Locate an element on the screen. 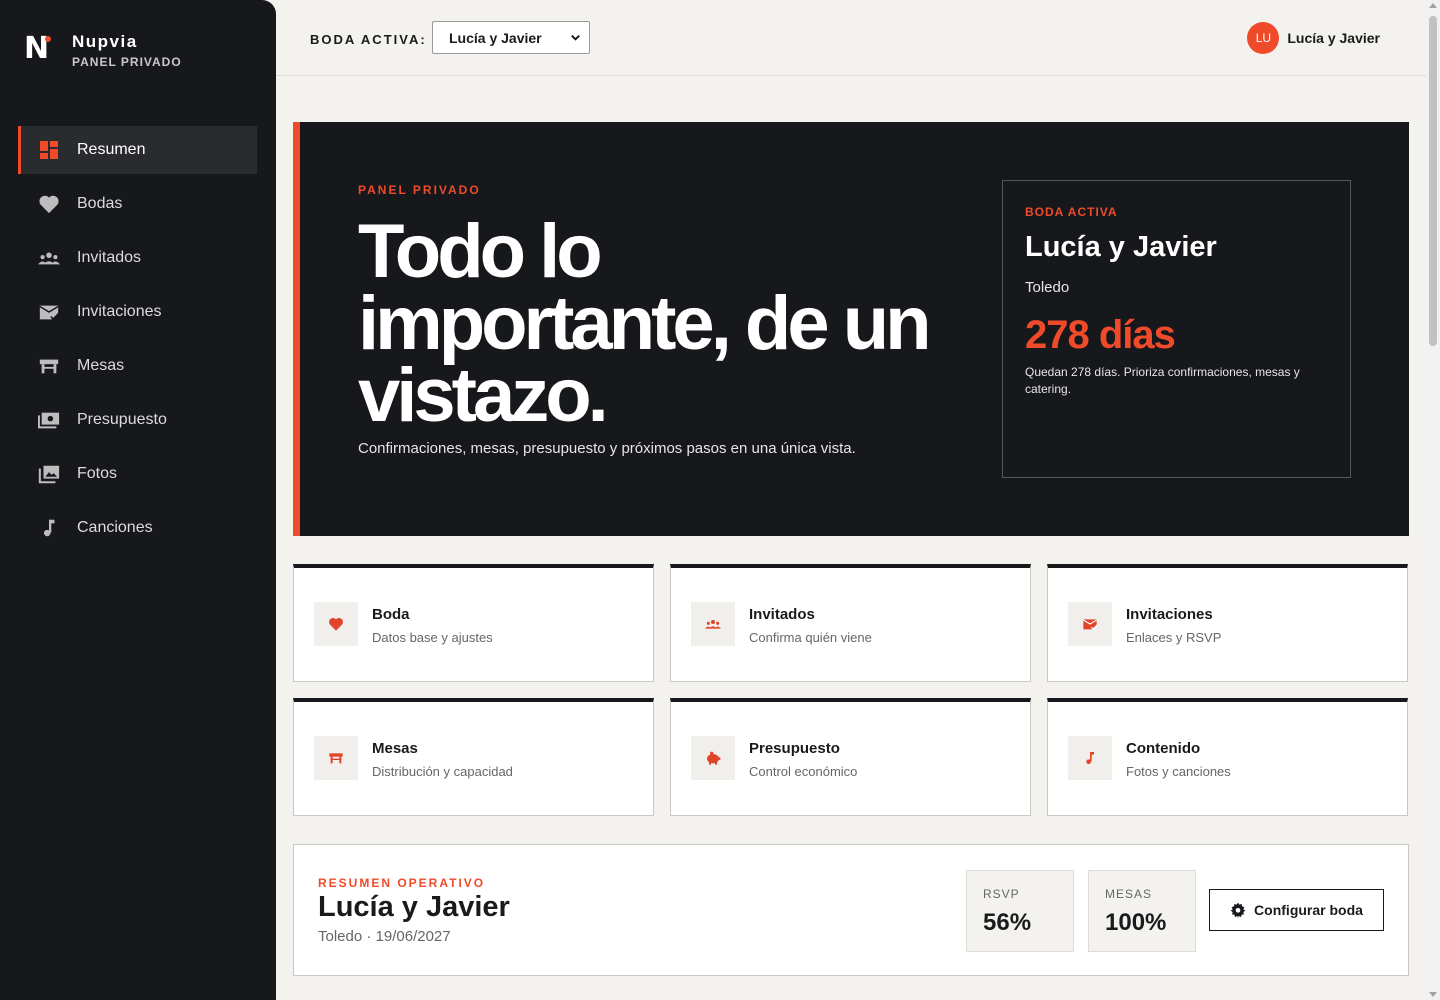 The height and width of the screenshot is (1000, 1440). summary-title: Lucía y Javier is located at coordinates (414, 907).